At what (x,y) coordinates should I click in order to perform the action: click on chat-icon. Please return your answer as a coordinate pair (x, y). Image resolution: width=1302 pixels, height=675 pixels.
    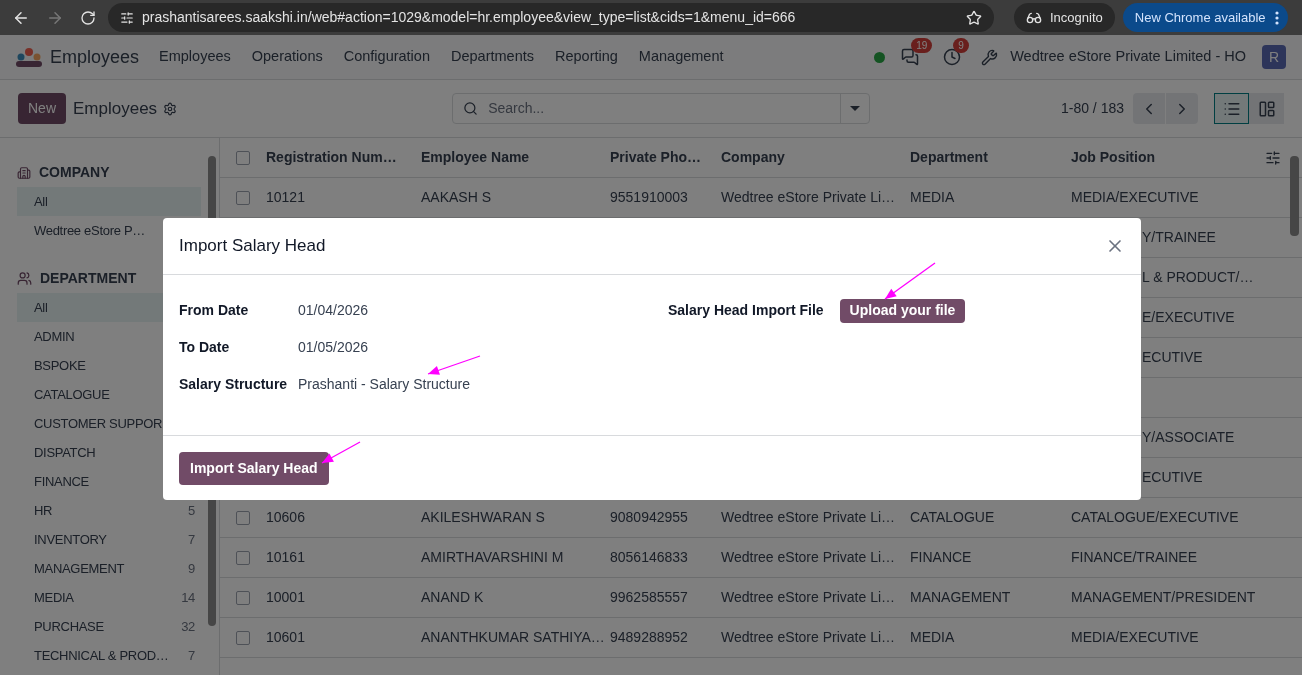
    Looking at the image, I should click on (910, 57).